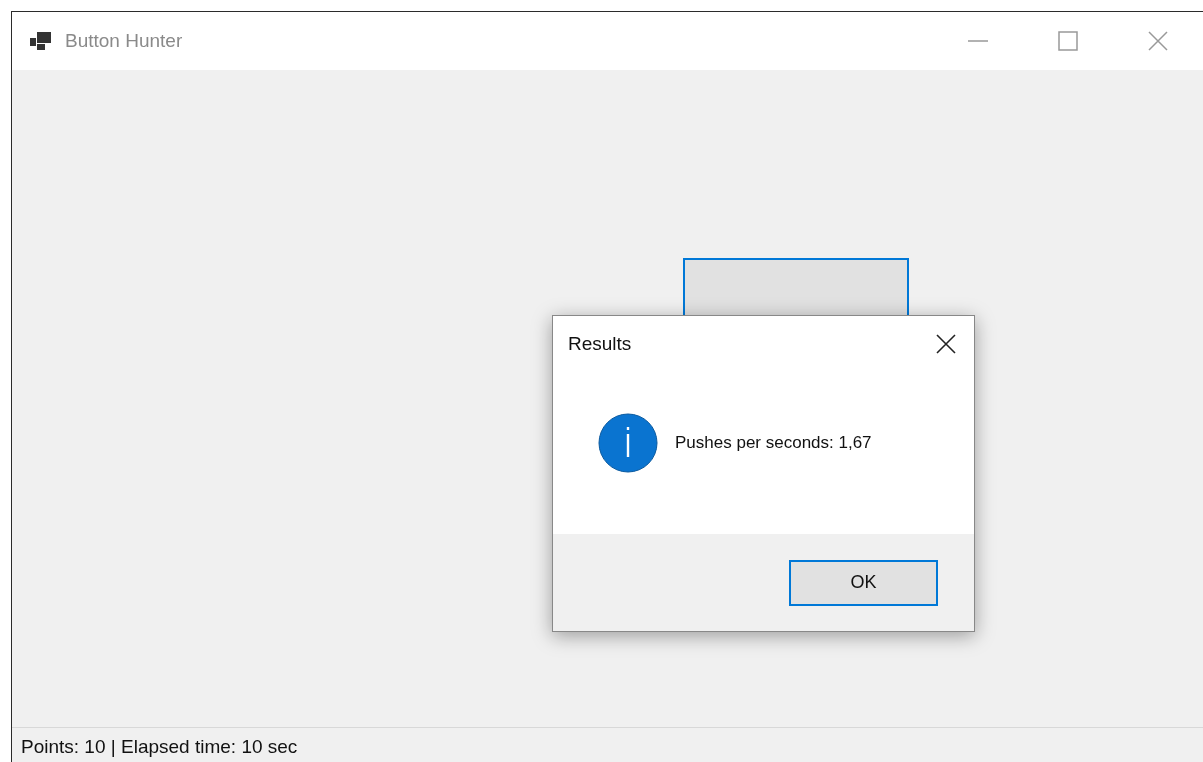  I want to click on minimize-icon, so click(978, 41).